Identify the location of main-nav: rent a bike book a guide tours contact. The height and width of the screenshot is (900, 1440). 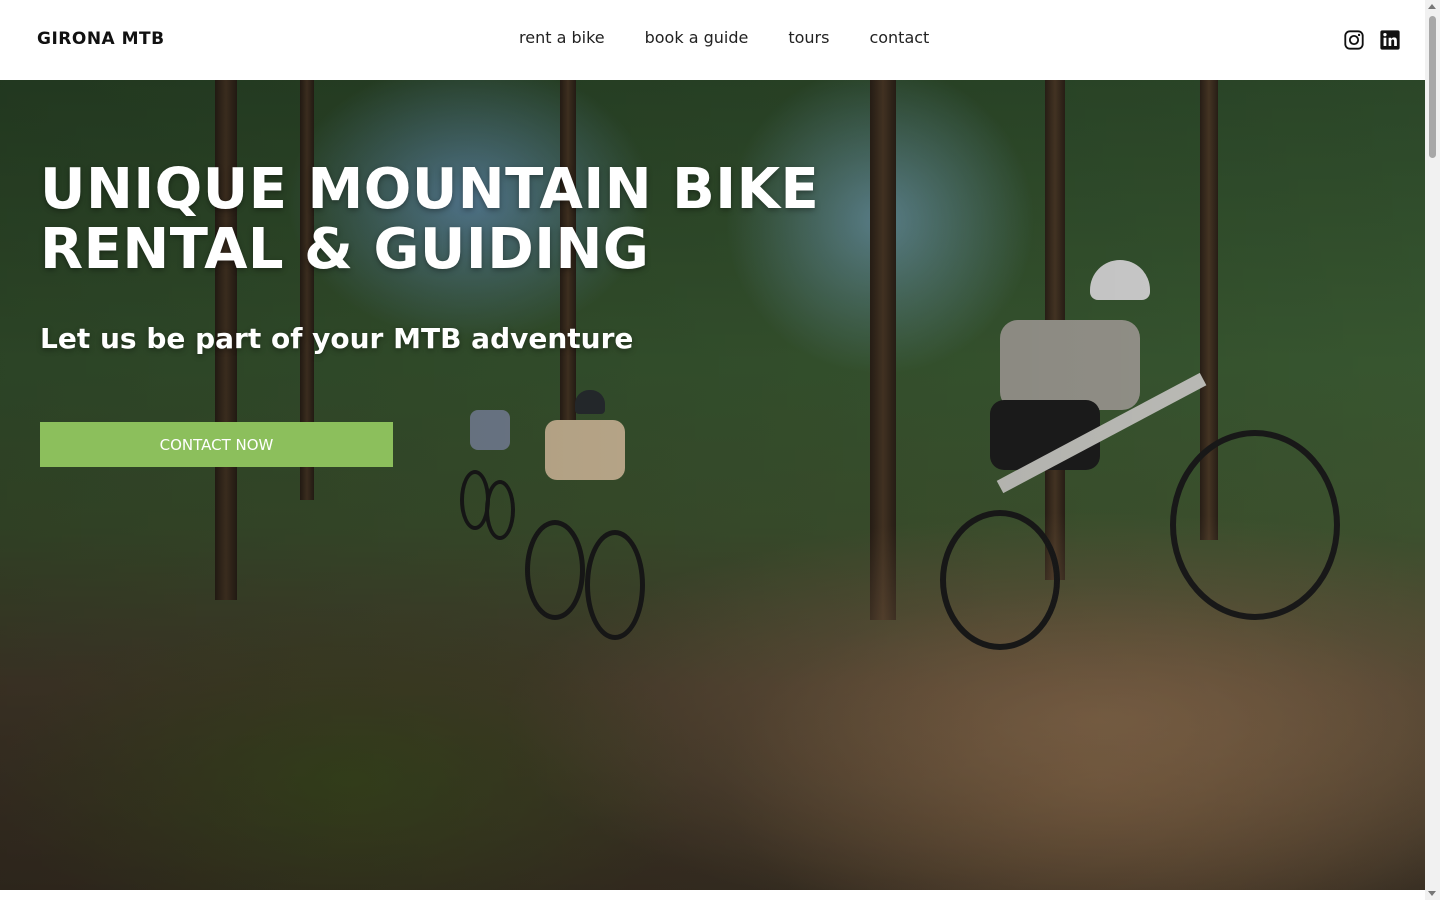
(724, 37).